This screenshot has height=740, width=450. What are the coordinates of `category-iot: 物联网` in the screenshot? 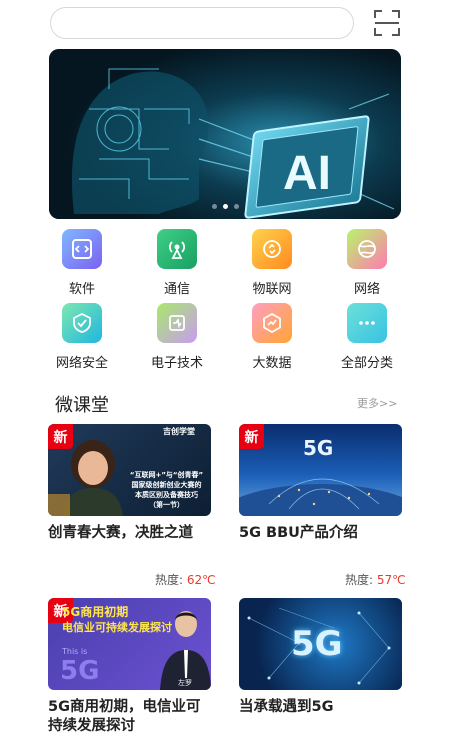 It's located at (272, 263).